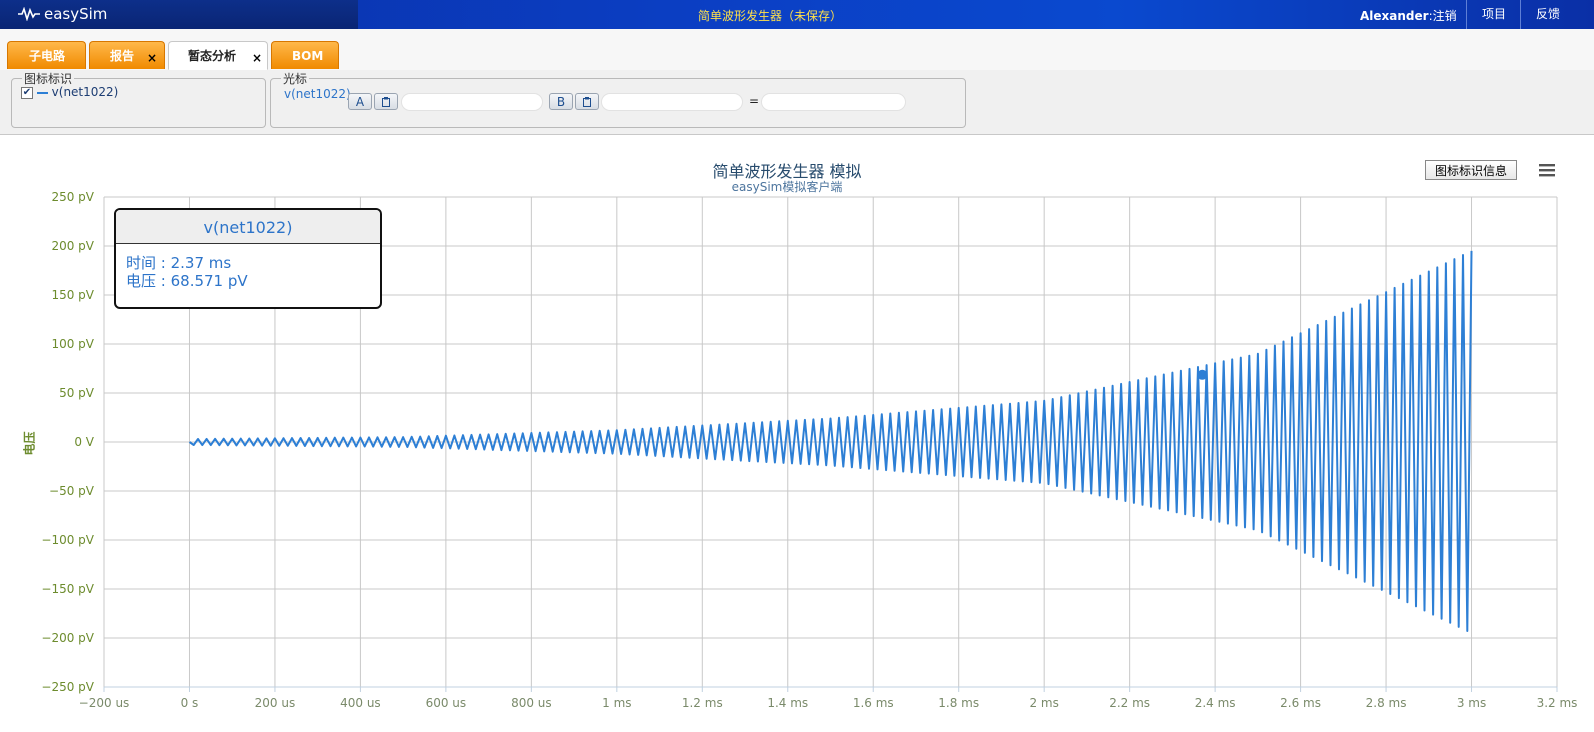  Describe the element at coordinates (360, 101) in the screenshot. I see `cursor-a-button: A` at that location.